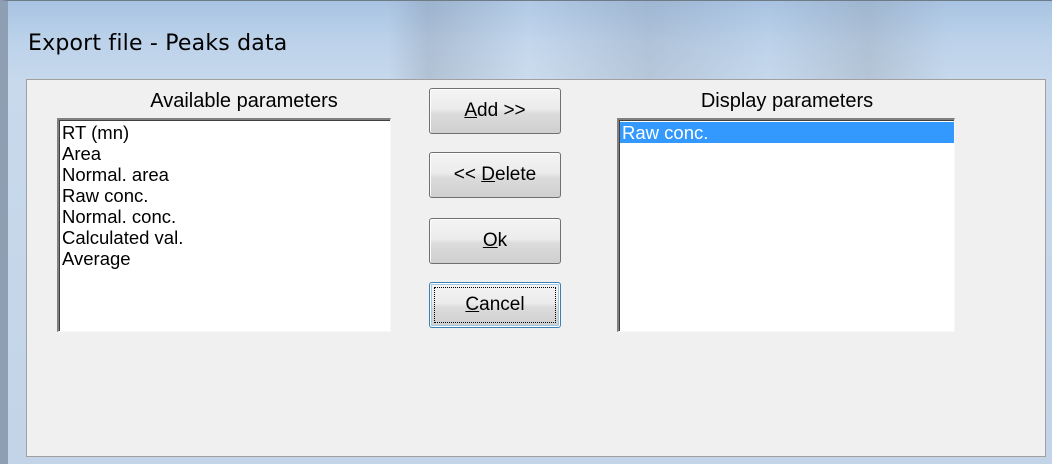 Image resolution: width=1052 pixels, height=464 pixels. I want to click on ok-button: Ok, so click(495, 241).